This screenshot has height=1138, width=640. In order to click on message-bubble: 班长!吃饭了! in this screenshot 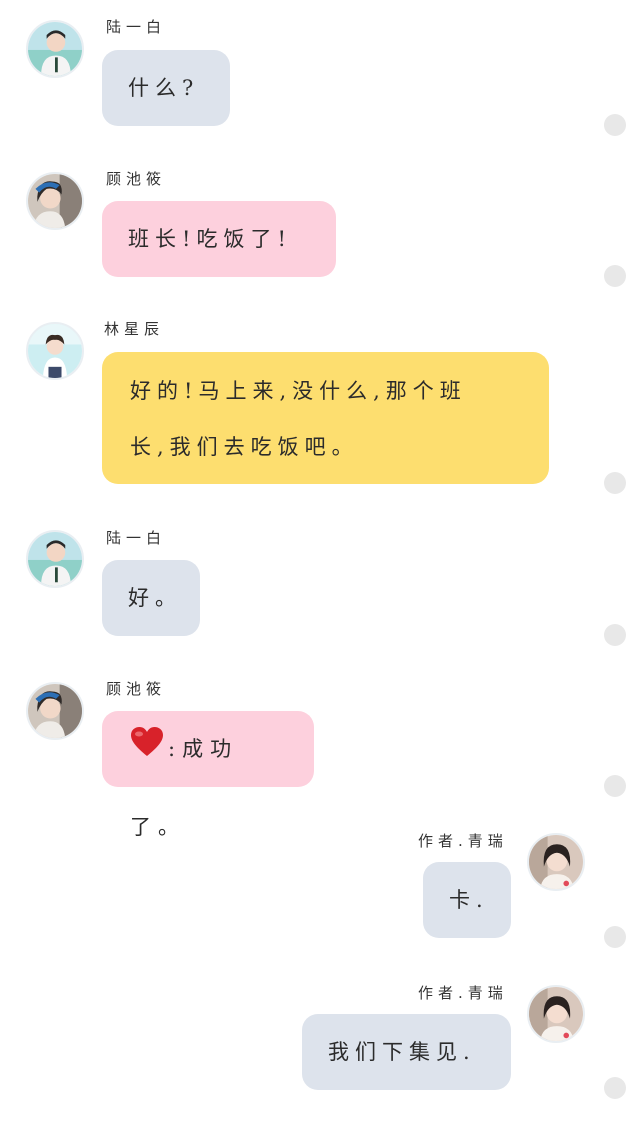, I will do `click(219, 239)`.